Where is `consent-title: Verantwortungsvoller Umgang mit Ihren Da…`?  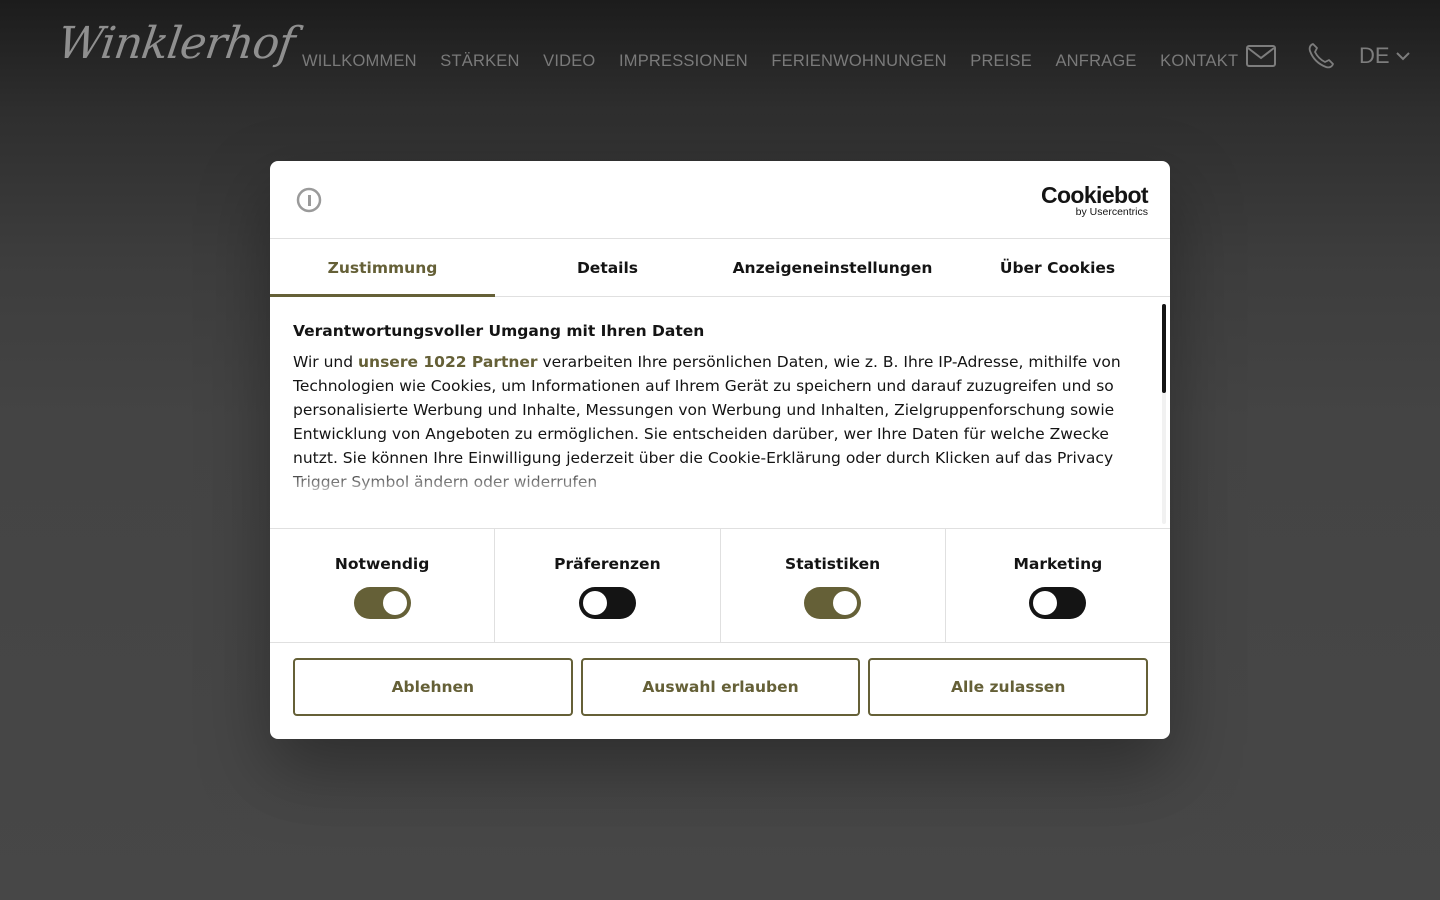
consent-title: Verantwortungsvoller Umgang mit Ihren Da… is located at coordinates (499, 331).